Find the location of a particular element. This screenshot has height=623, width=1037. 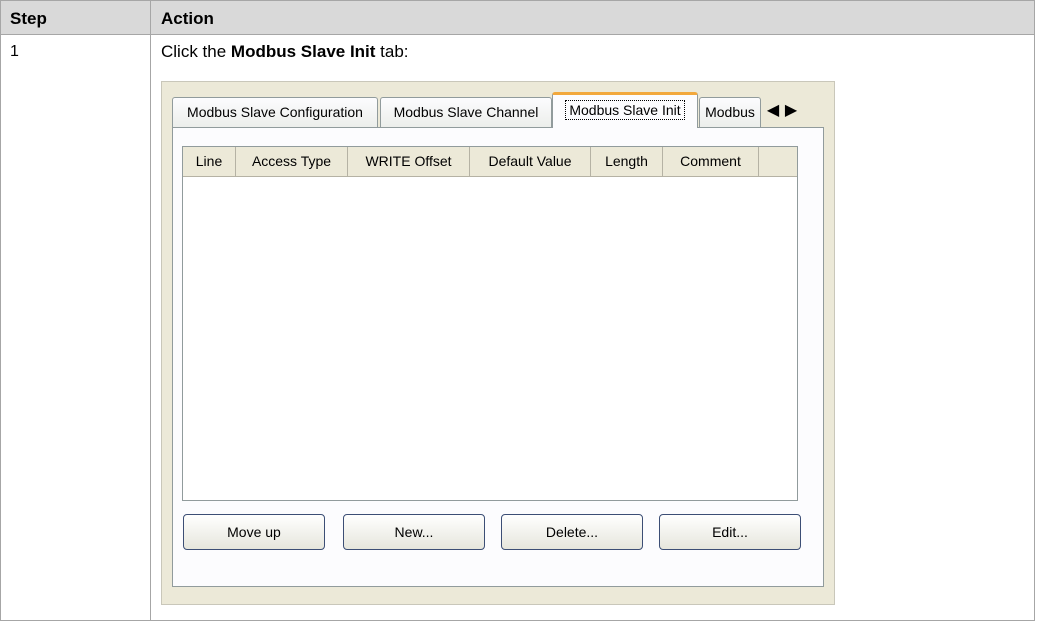

tab-label: Modbus Slave Configuration is located at coordinates (275, 112).